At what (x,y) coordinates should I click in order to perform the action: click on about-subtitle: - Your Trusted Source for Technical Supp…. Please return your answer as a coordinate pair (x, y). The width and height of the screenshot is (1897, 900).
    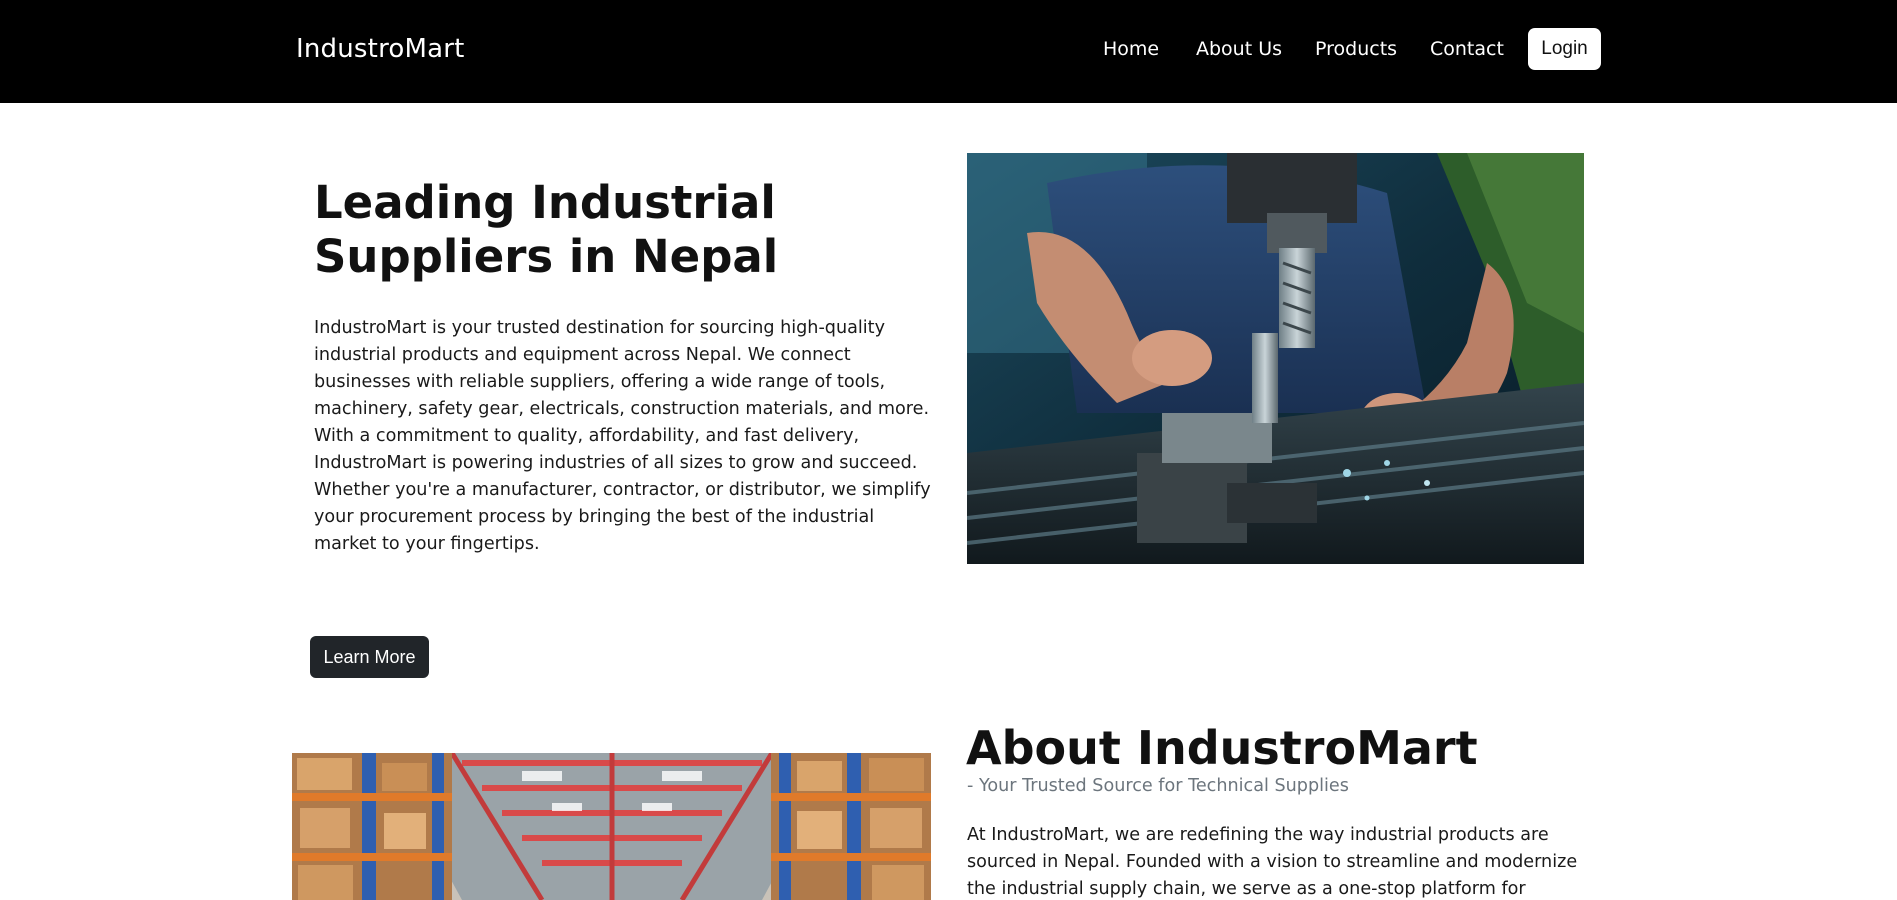
    Looking at the image, I should click on (1158, 786).